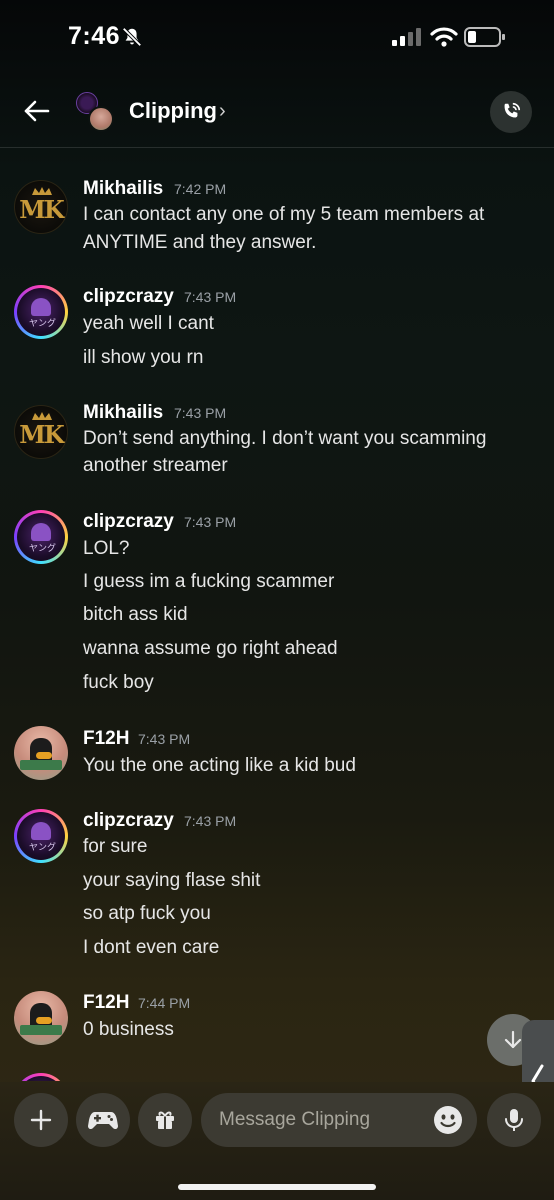  I want to click on battery-icon, so click(484, 37).